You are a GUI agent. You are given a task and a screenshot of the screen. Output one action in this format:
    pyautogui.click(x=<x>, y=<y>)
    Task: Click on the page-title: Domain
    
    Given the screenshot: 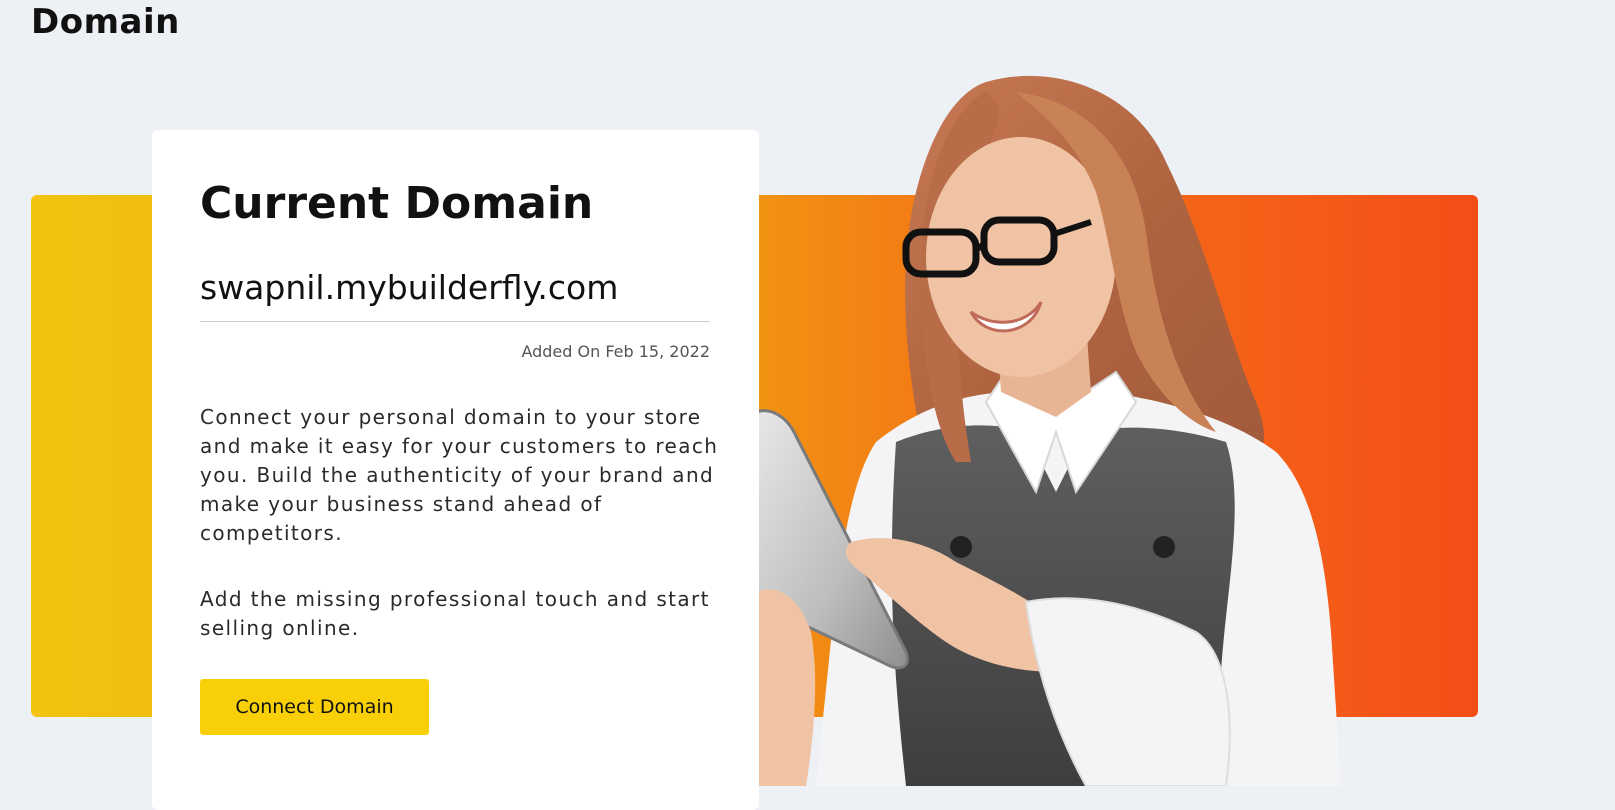 What is the action you would take?
    pyautogui.click(x=105, y=22)
    